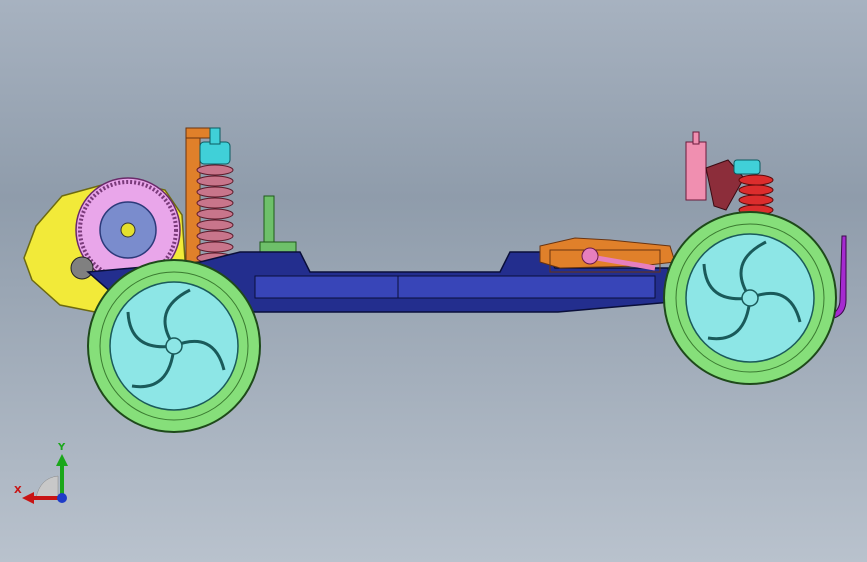 The image size is (867, 562). Describe the element at coordinates (62, 447) in the screenshot. I see `y-axis-label: Y` at that location.